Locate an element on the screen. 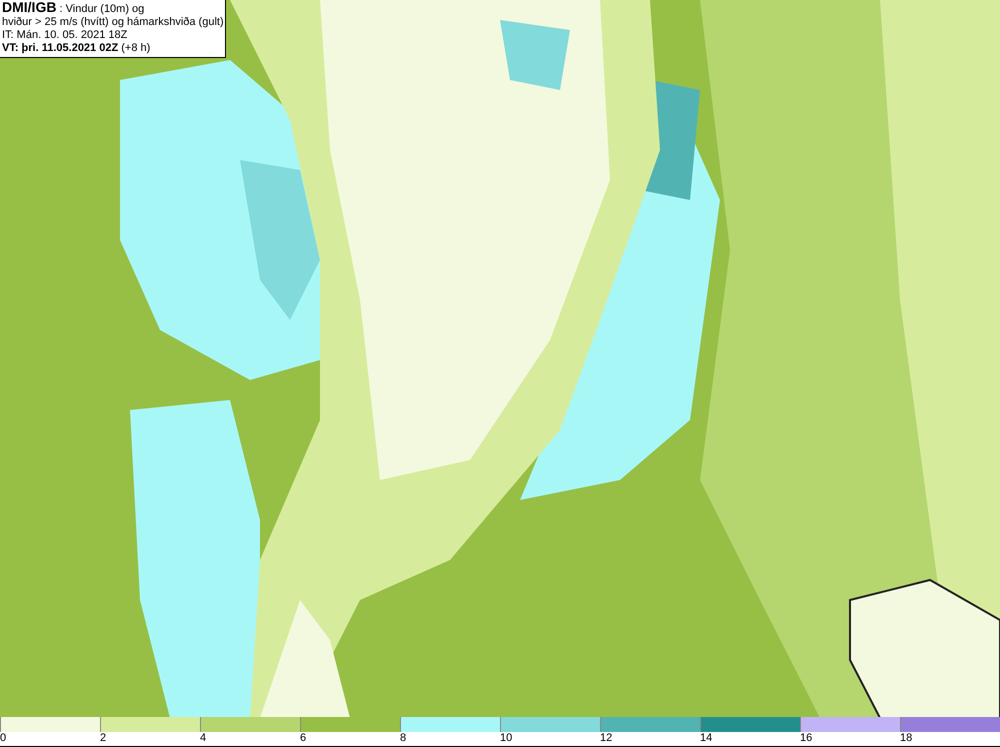 This screenshot has width=1000, height=747. scale-label: 10 is located at coordinates (506, 739).